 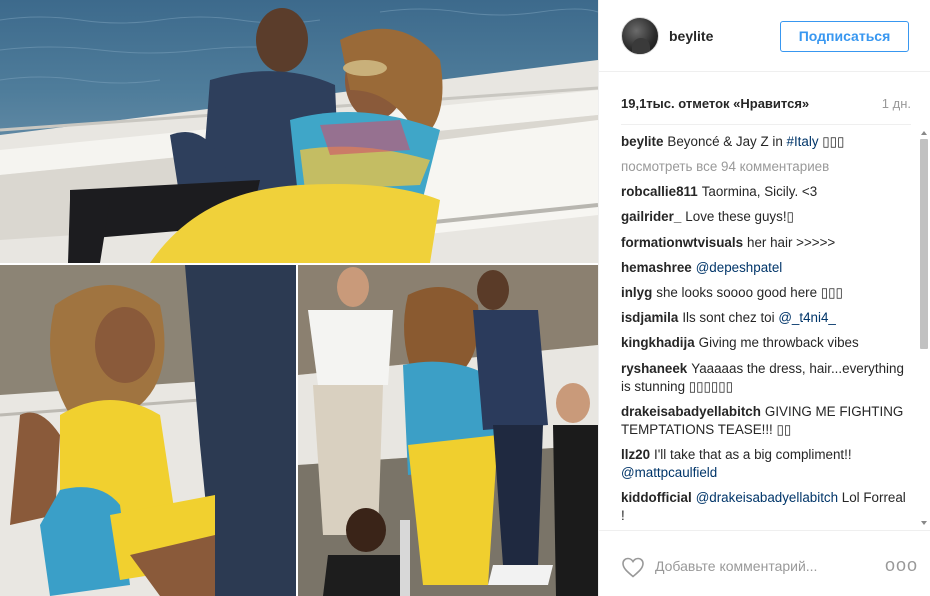 What do you see at coordinates (649, 317) in the screenshot?
I see `comment-username: isdjamila` at bounding box center [649, 317].